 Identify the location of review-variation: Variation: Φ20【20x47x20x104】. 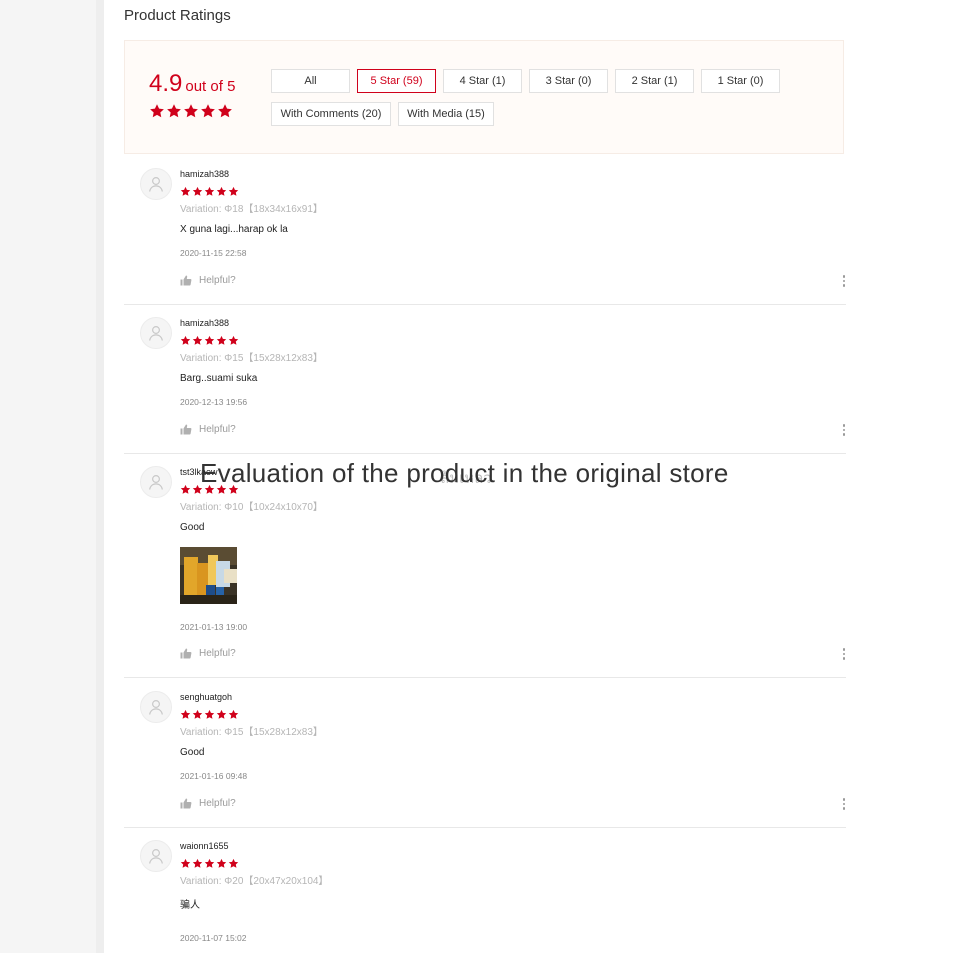
(254, 881).